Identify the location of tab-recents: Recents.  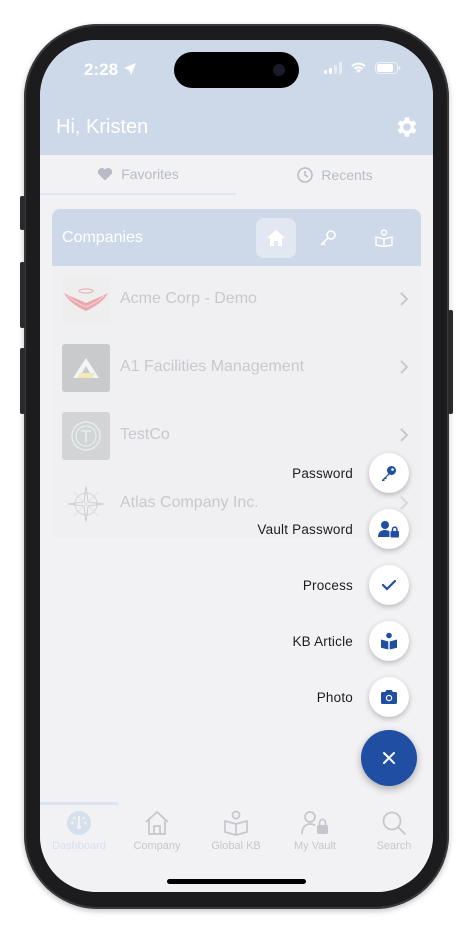
(335, 175).